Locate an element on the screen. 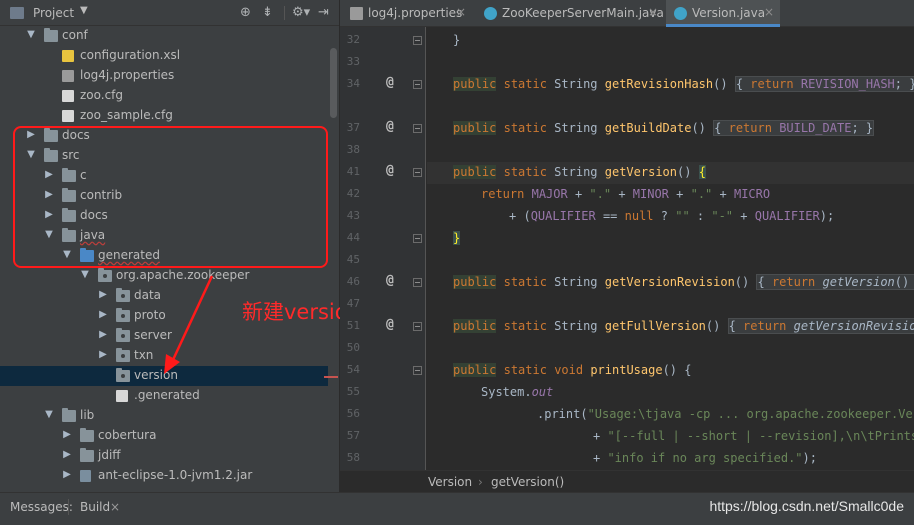 This screenshot has height=525, width=914. tree-item-configuration-xsl: configuration.xsl is located at coordinates (164, 56).